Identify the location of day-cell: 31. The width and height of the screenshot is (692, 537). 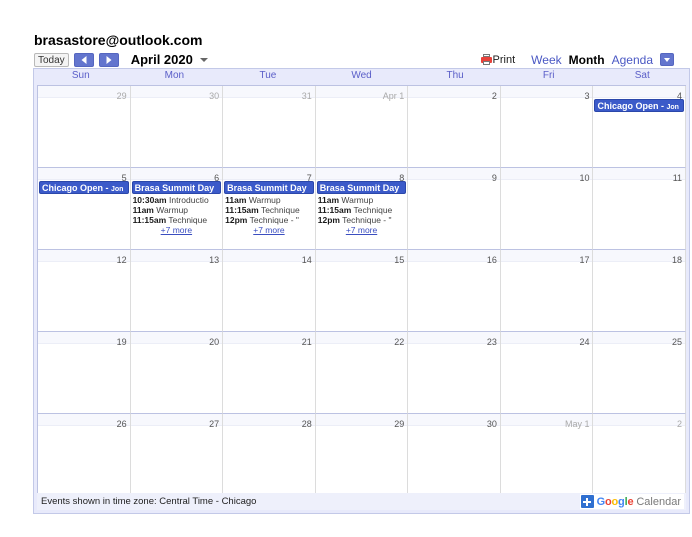
(269, 127).